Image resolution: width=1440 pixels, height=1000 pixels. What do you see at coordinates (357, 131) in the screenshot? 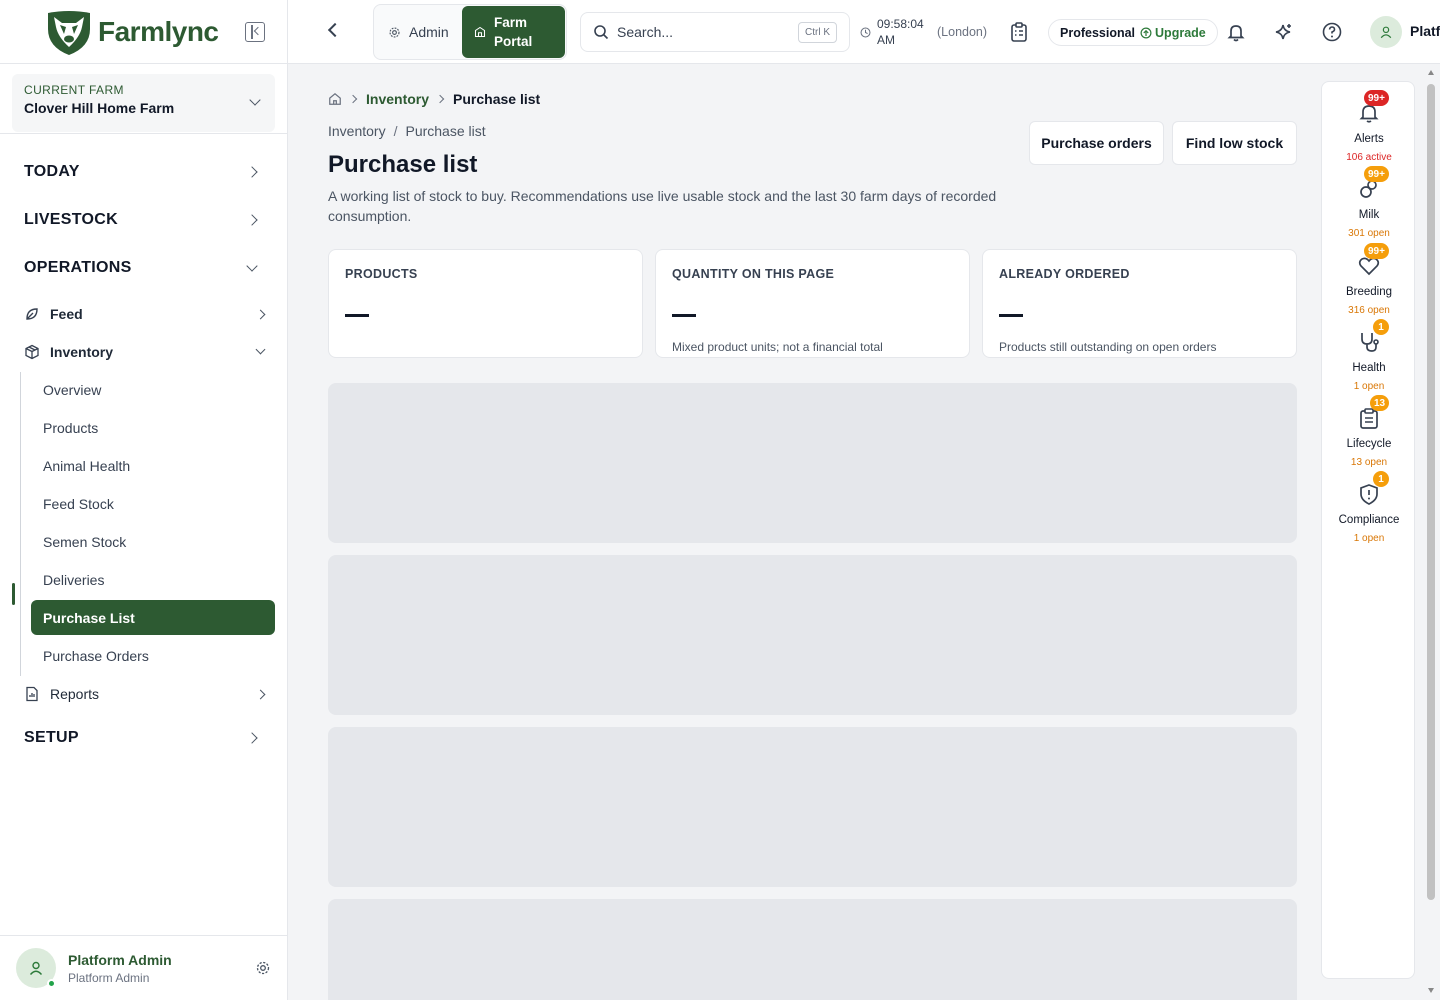
I see `page-breadcrumb-parent: Inventory` at bounding box center [357, 131].